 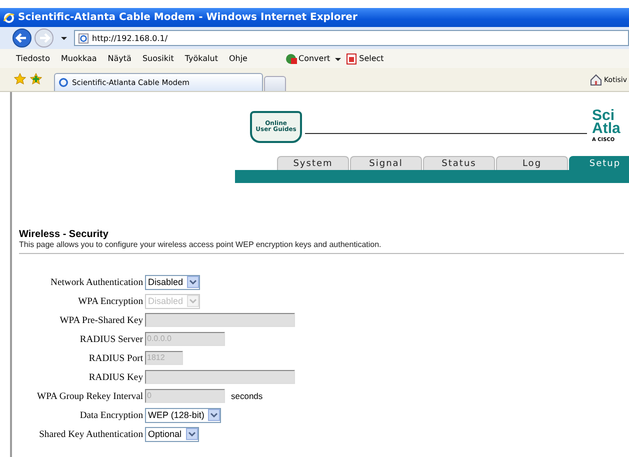 What do you see at coordinates (172, 434) in the screenshot?
I see `dropdown: Optional` at bounding box center [172, 434].